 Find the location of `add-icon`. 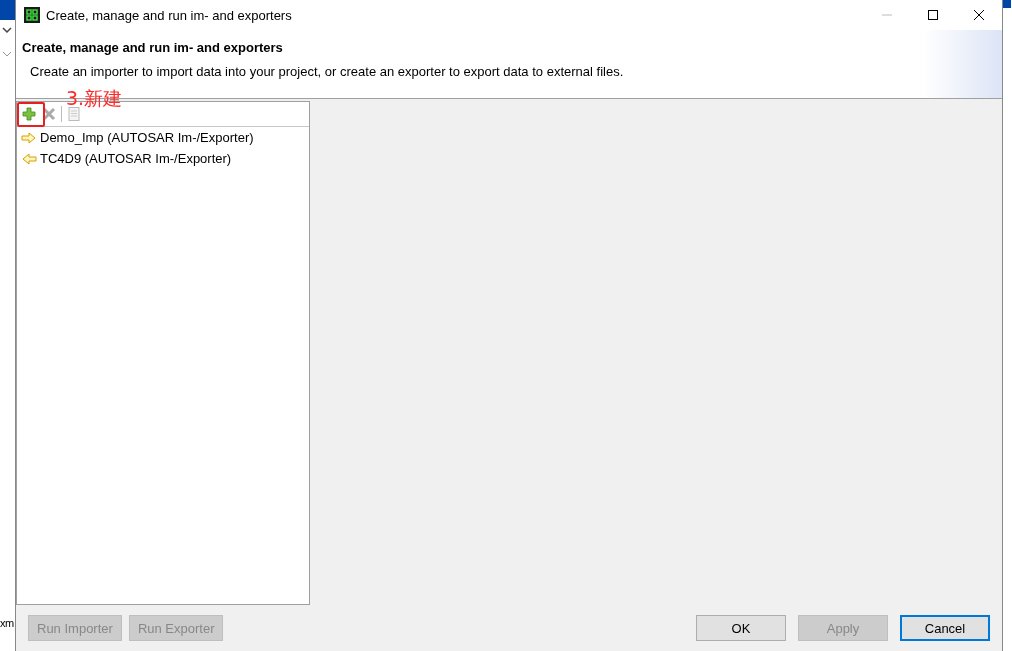

add-icon is located at coordinates (29, 114).